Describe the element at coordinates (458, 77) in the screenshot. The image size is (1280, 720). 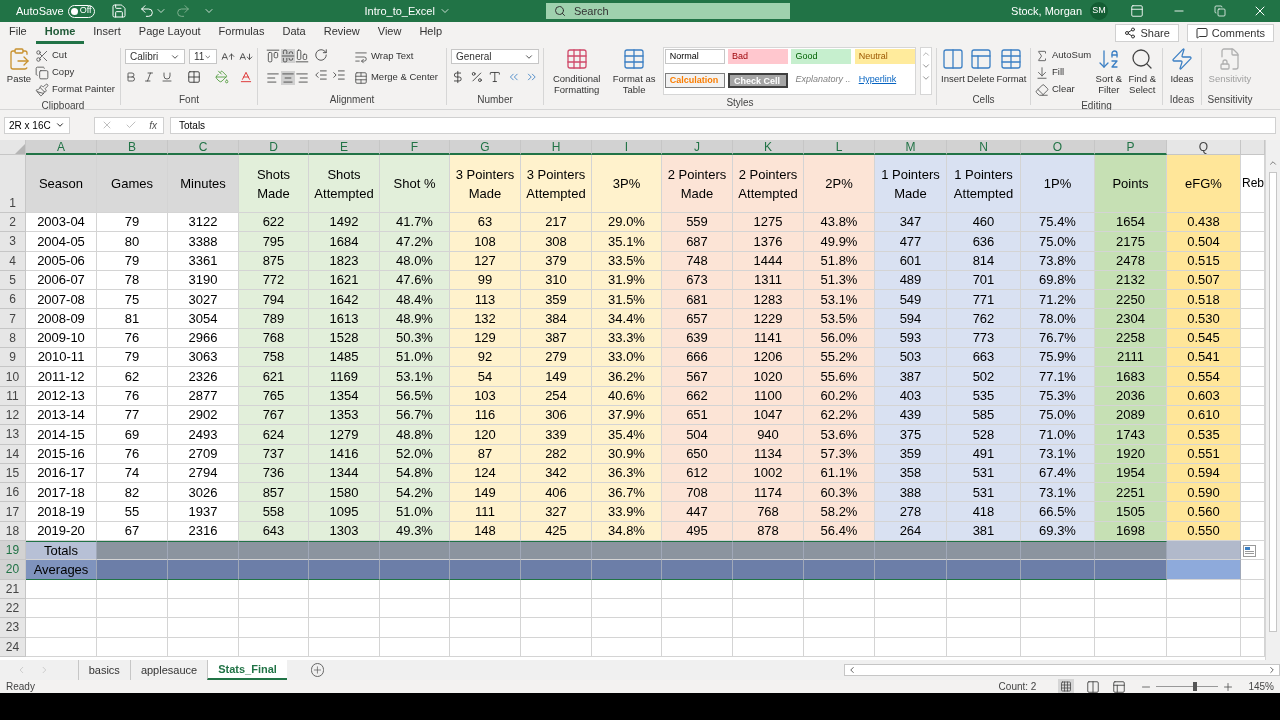
I see `currency-icon` at that location.